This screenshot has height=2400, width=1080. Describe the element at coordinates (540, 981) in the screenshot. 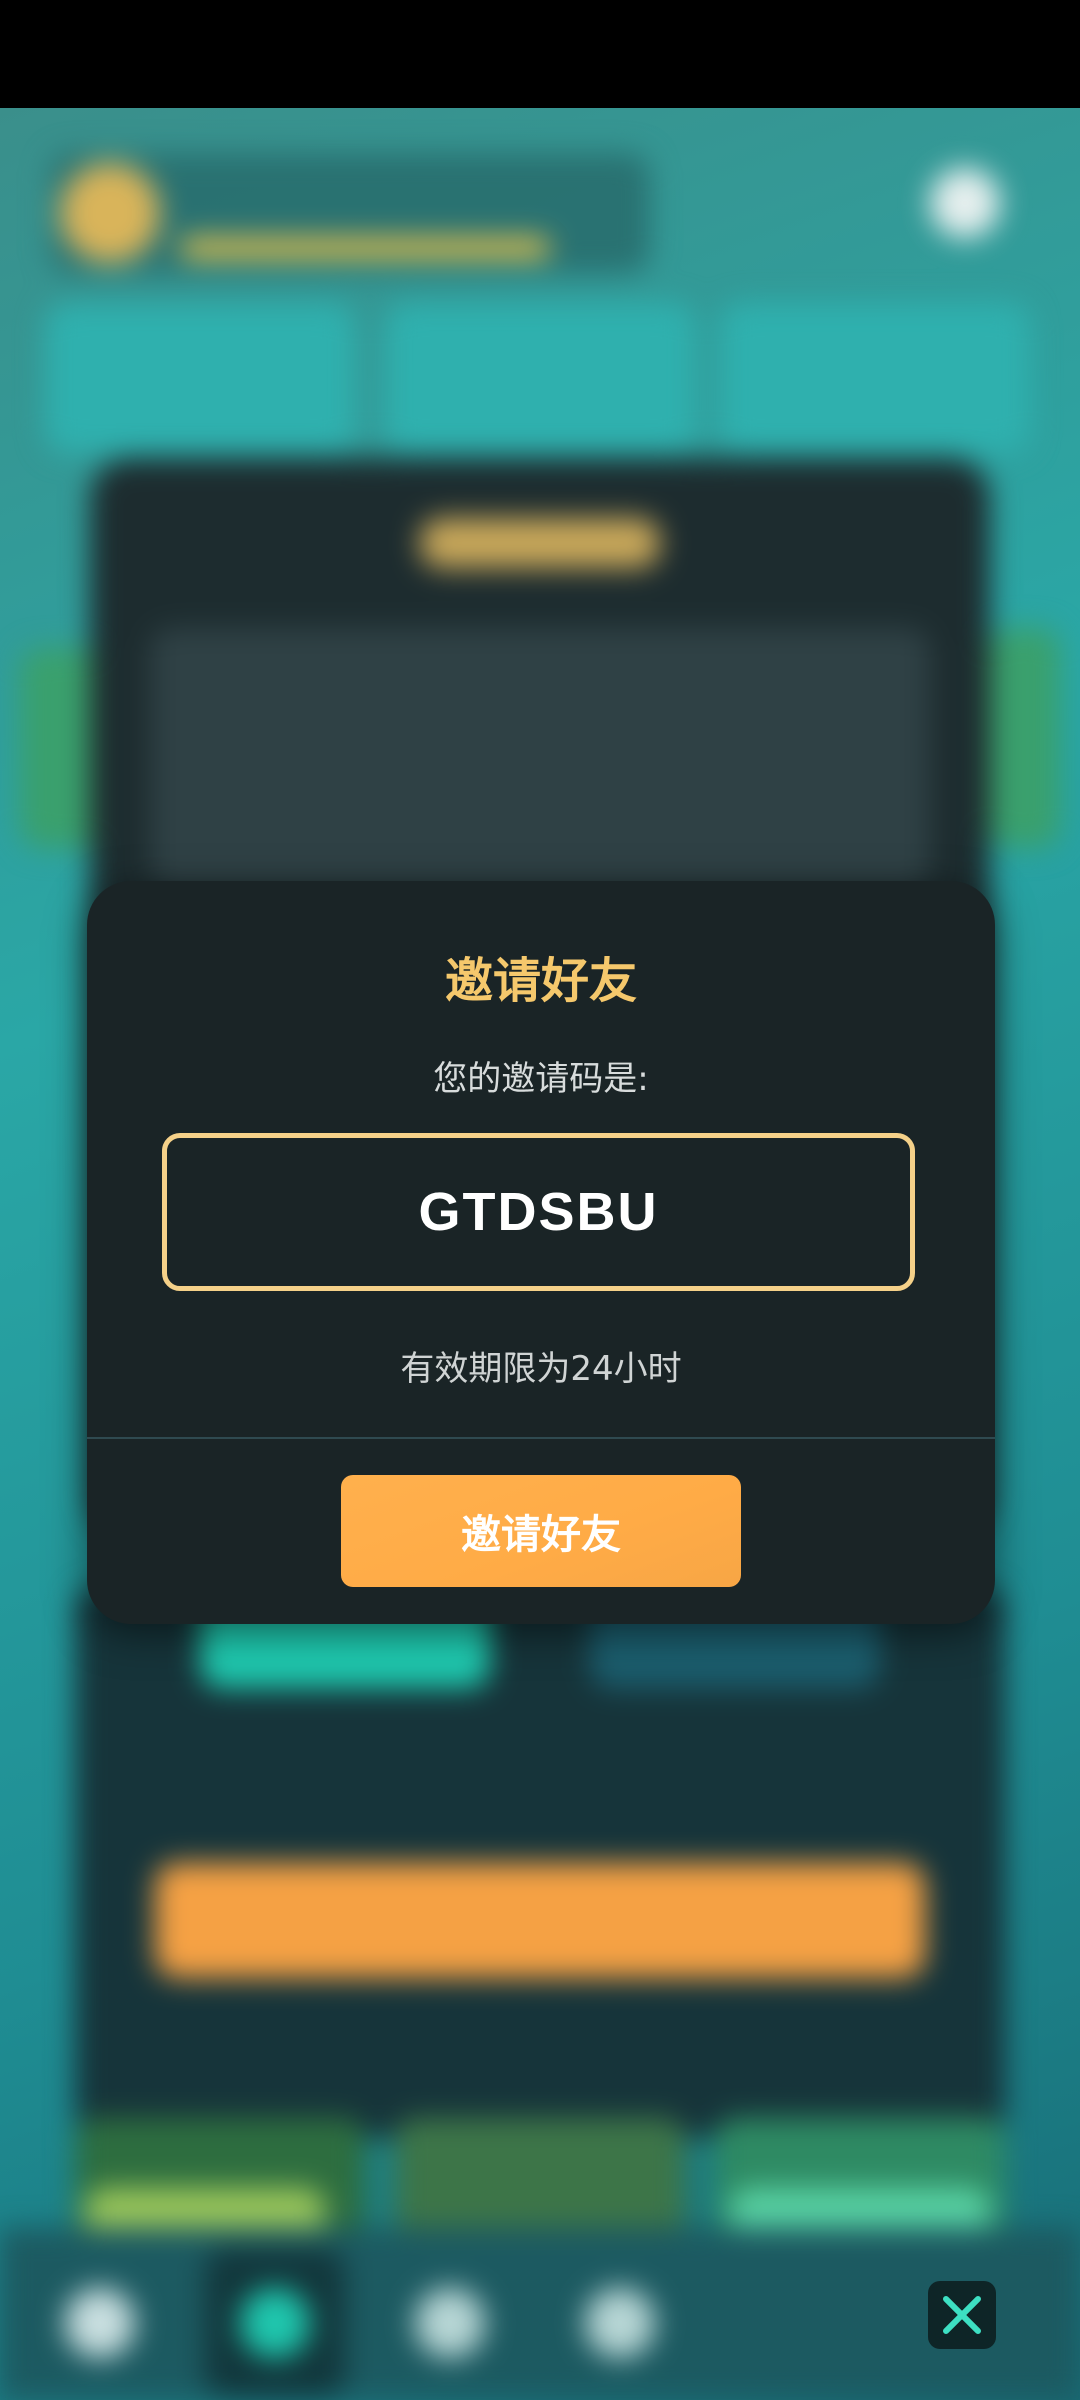

I see `dialog-title: 邀请好友` at that location.